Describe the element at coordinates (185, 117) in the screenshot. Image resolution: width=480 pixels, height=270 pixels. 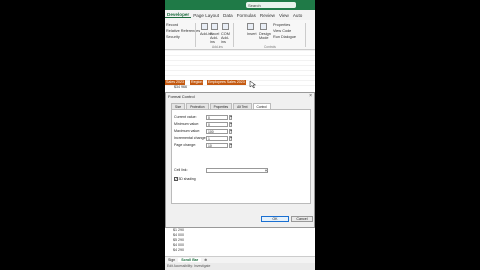
I see `current-value-label: Current value:` at that location.